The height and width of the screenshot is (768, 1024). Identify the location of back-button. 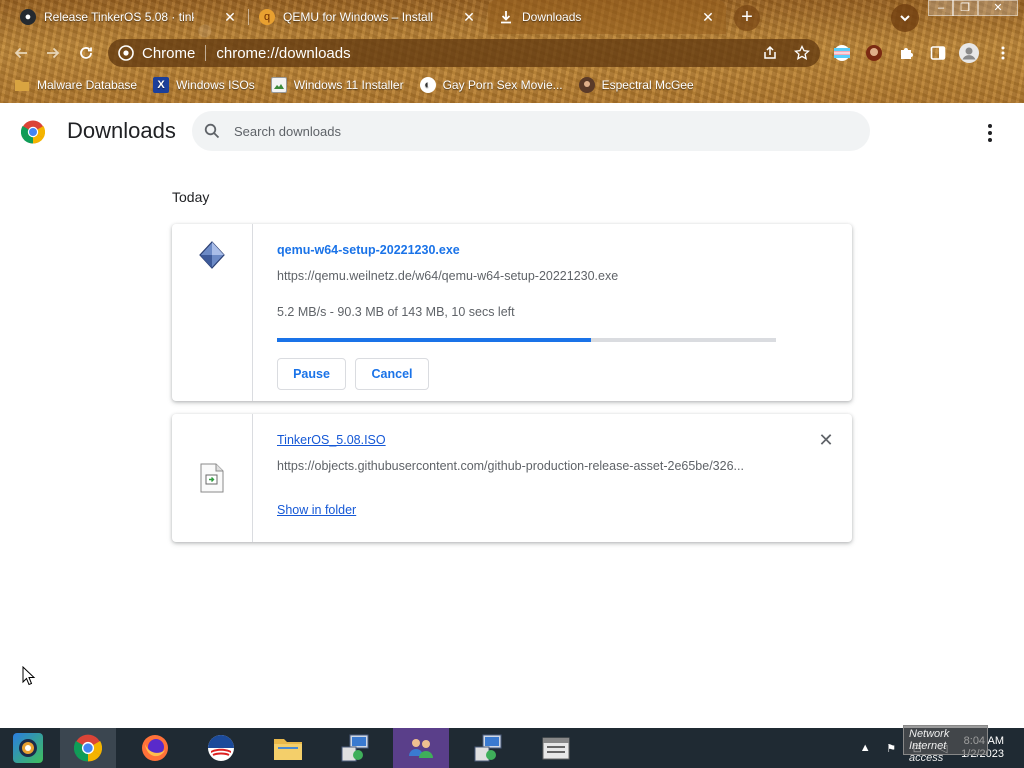
(21, 53).